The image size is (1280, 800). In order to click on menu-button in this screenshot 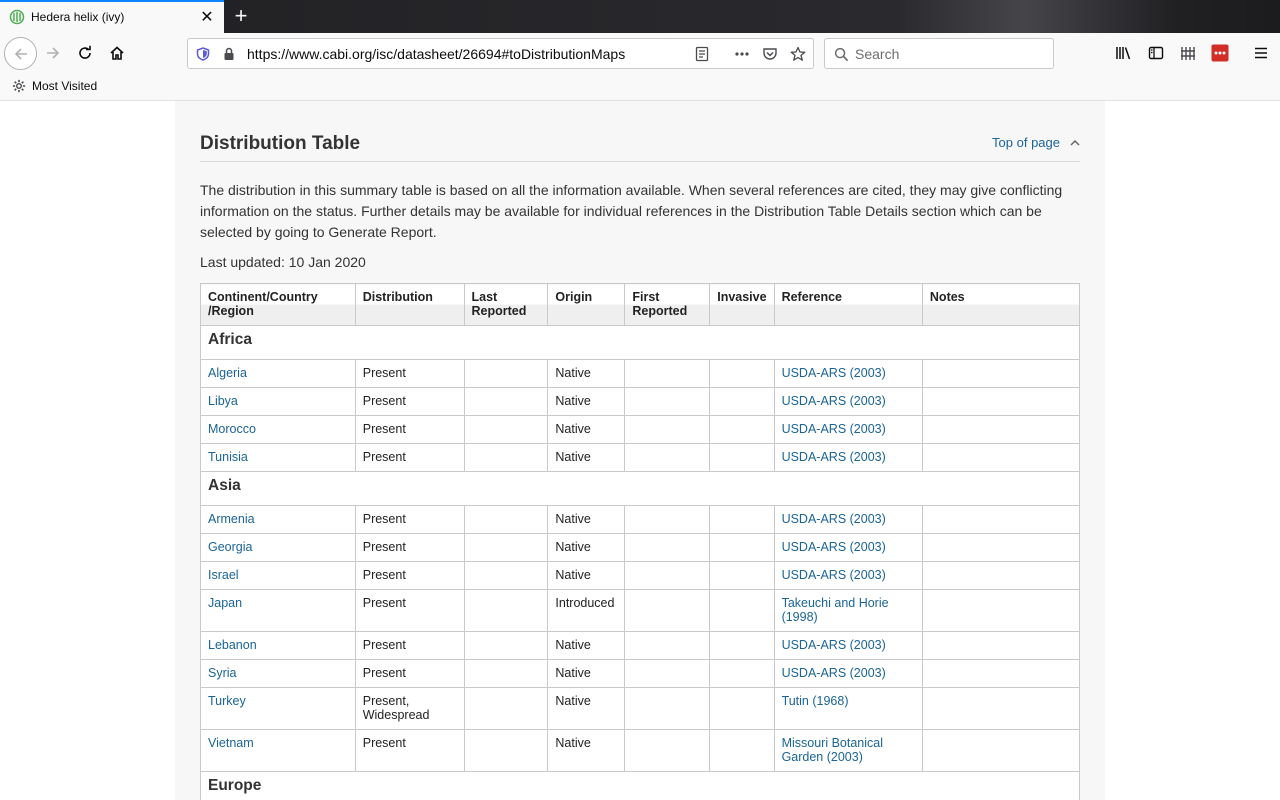, I will do `click(1261, 53)`.